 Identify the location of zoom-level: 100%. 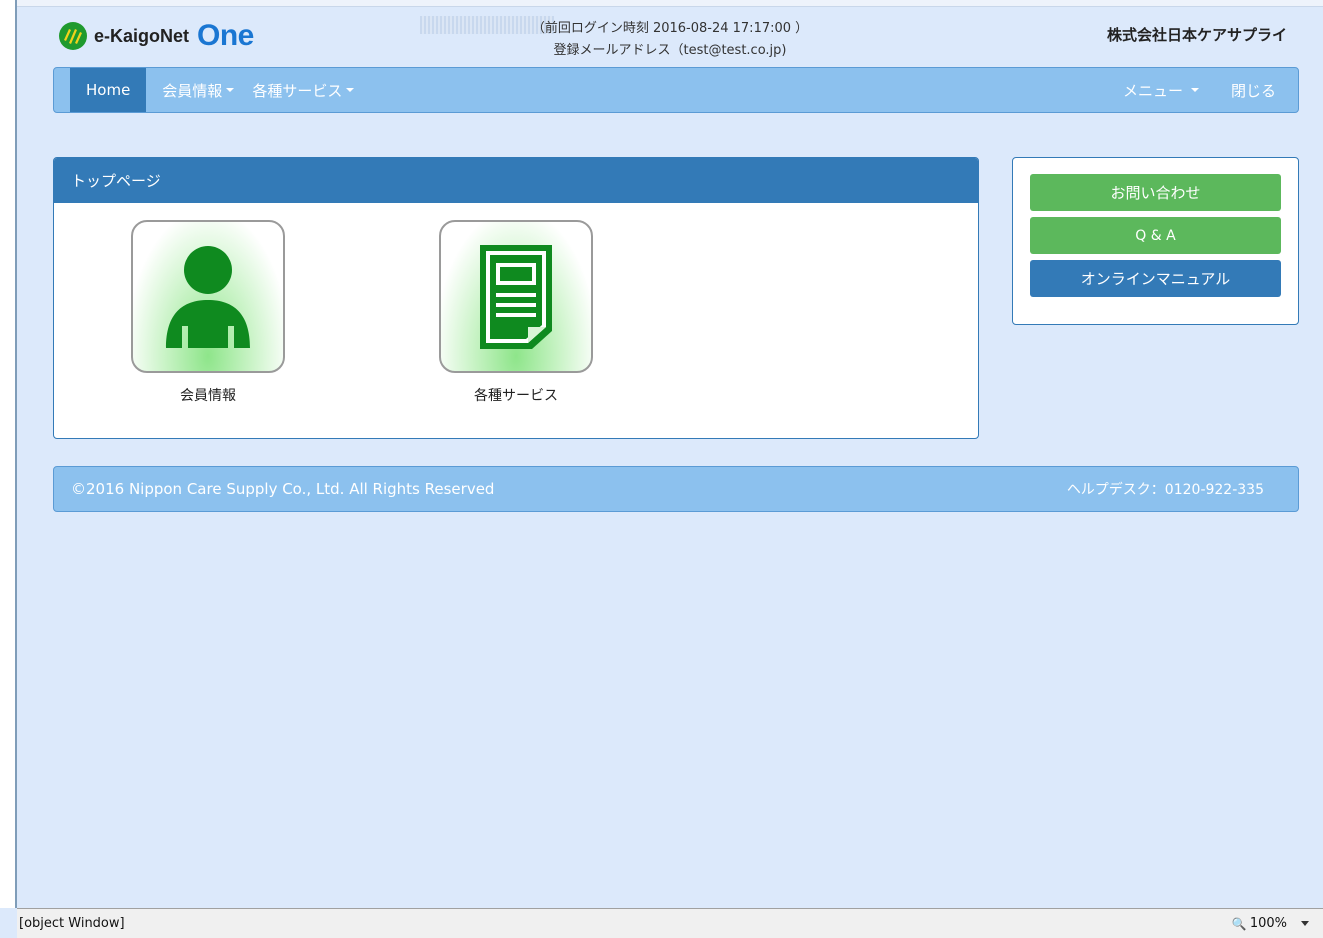
(1268, 923).